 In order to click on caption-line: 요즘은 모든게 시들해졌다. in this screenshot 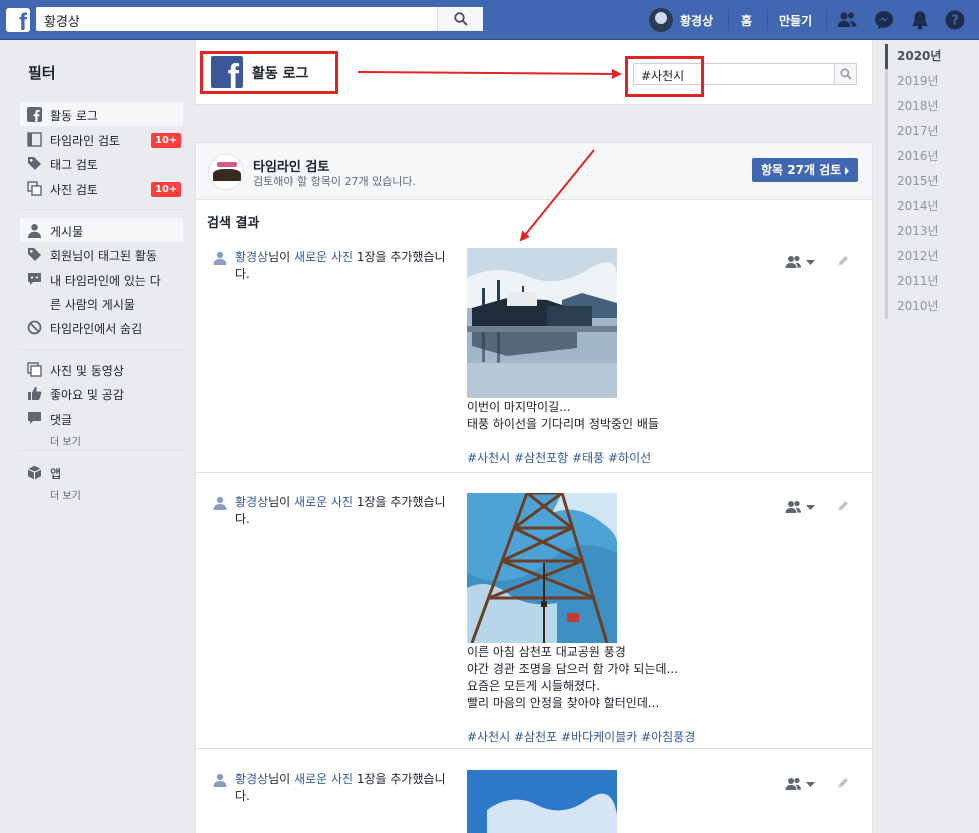, I will do `click(533, 686)`.